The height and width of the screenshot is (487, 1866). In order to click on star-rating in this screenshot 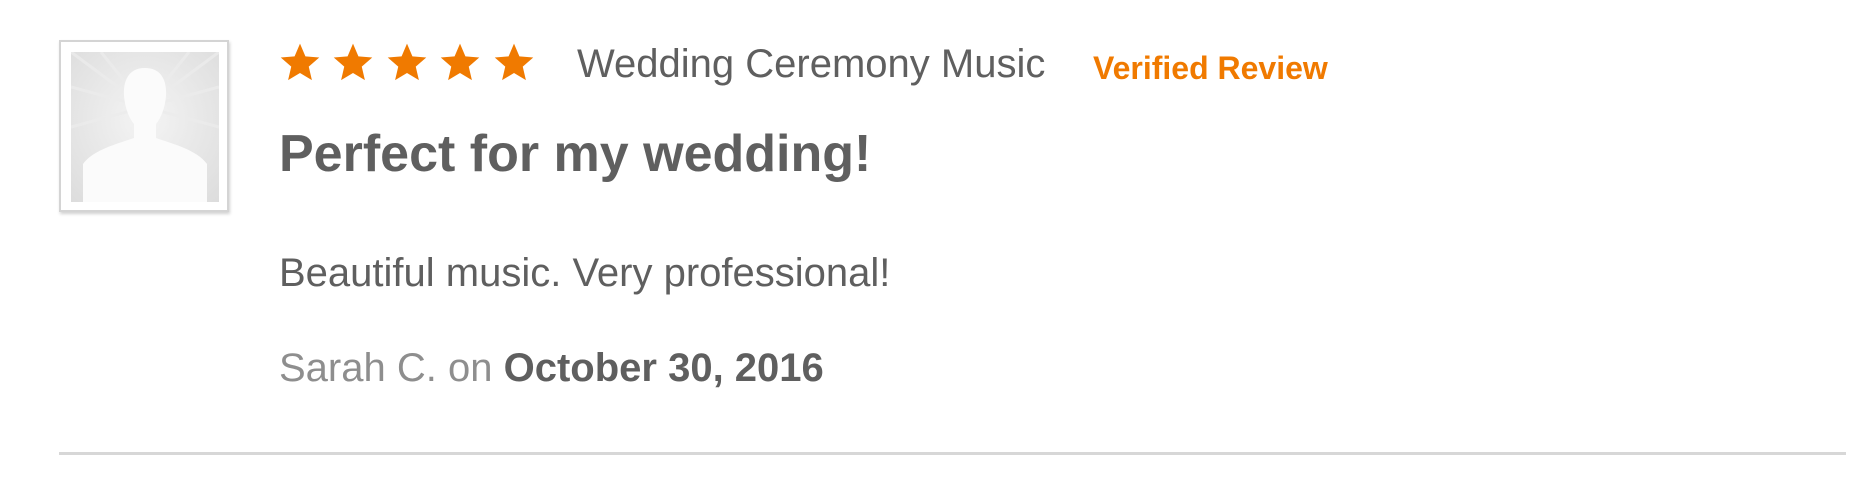, I will do `click(411, 63)`.